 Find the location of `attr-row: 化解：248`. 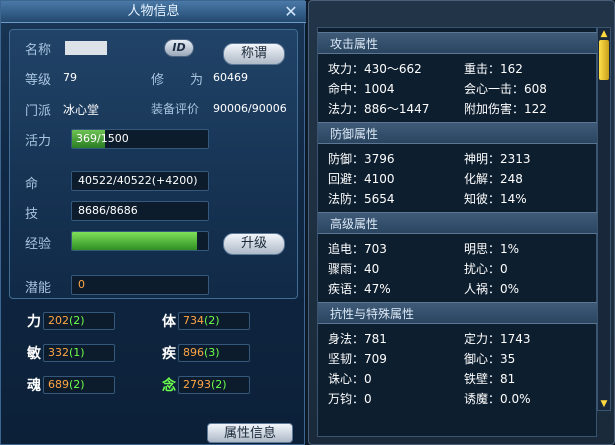

attr-row: 化解：248 is located at coordinates (493, 179).